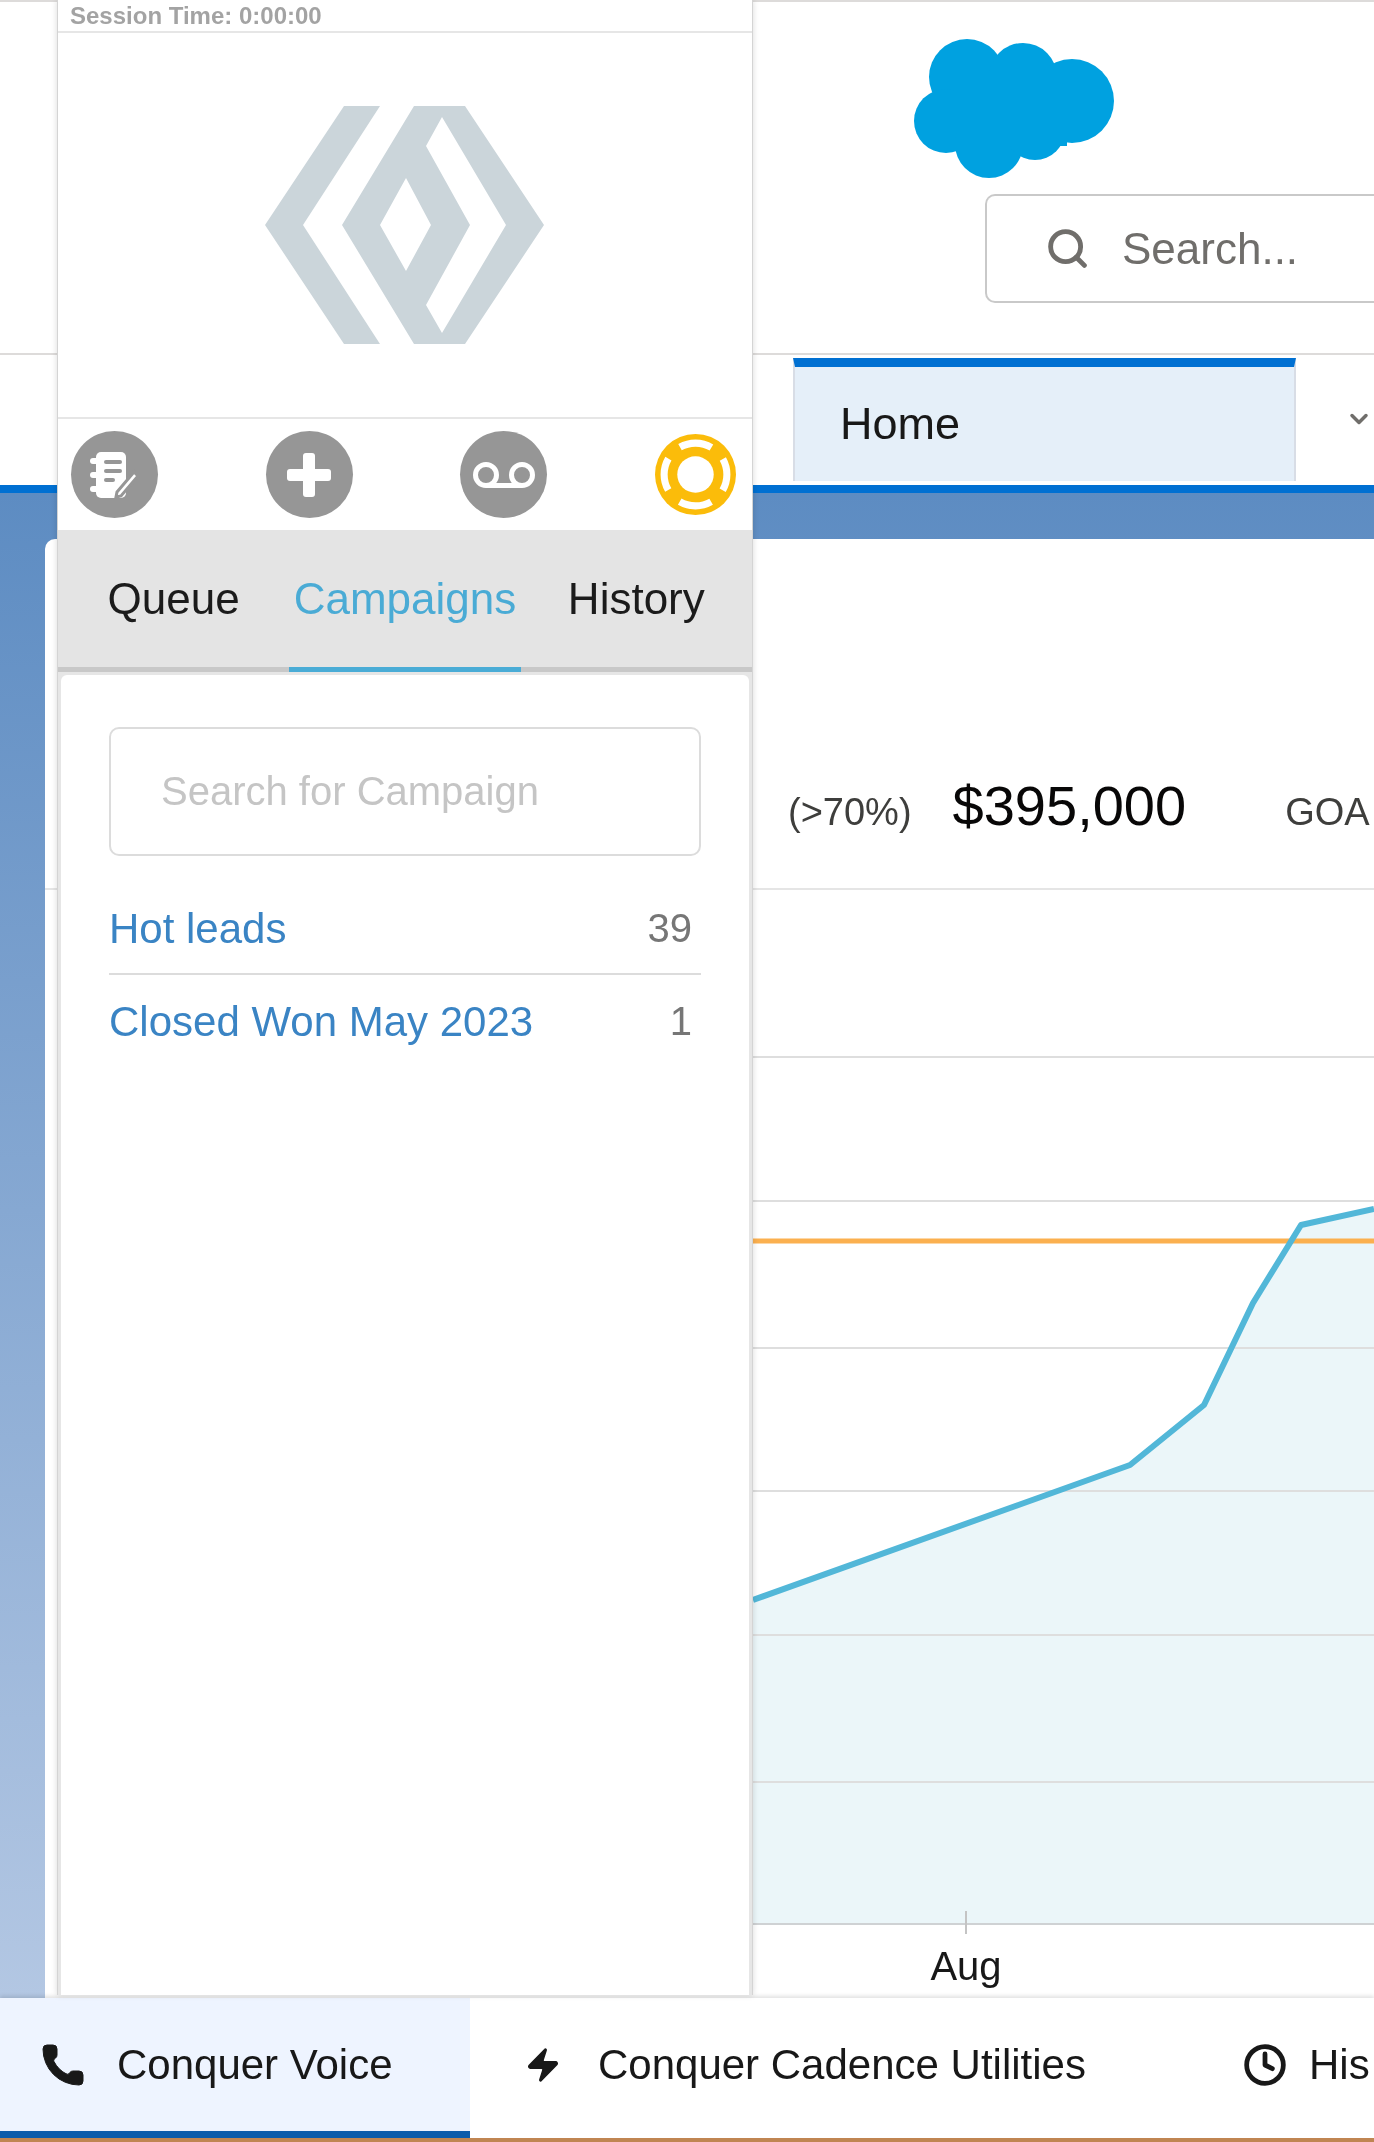  What do you see at coordinates (1265, 2064) in the screenshot?
I see `clock-icon` at bounding box center [1265, 2064].